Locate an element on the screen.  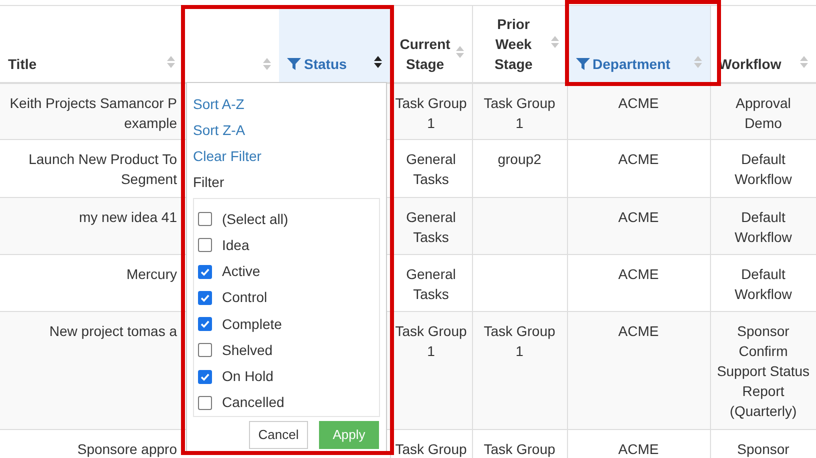
column-header: Department is located at coordinates (638, 44).